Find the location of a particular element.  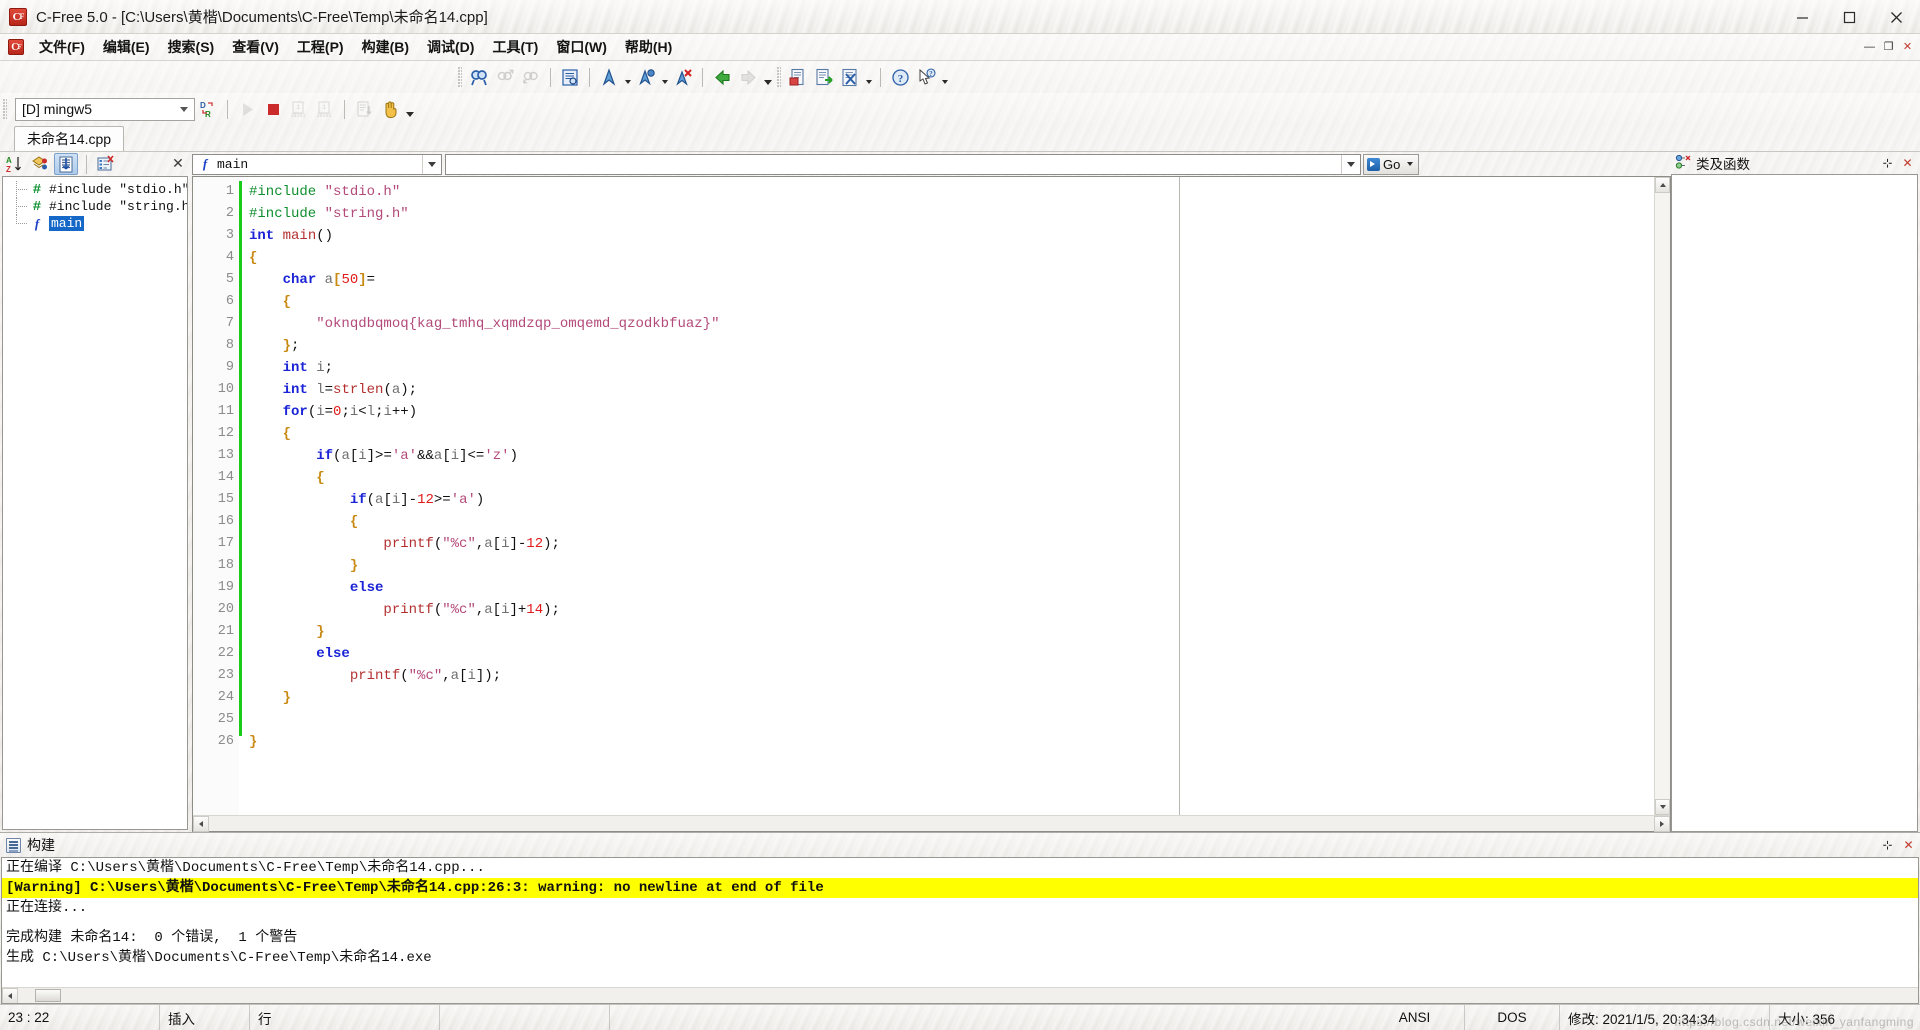

menu-debug: 调试(D) is located at coordinates (450, 47).